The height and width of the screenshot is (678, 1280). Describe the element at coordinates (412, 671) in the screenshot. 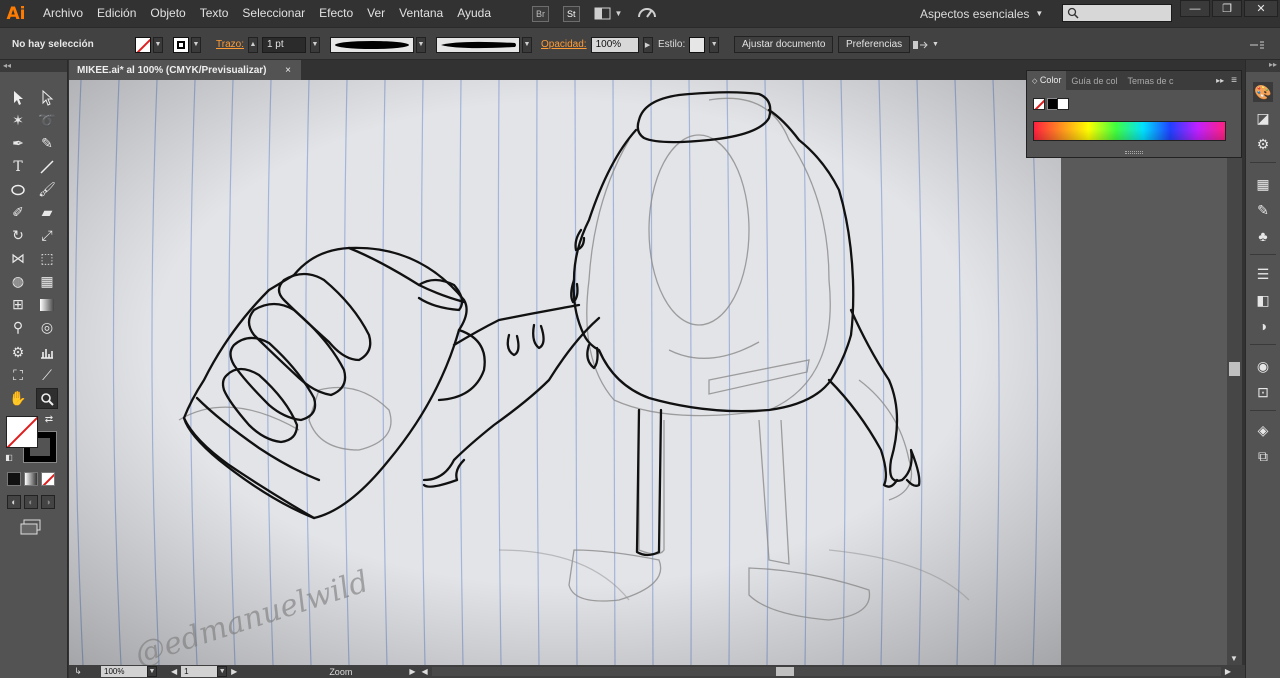

I see `status-menu-icon: ▶` at that location.